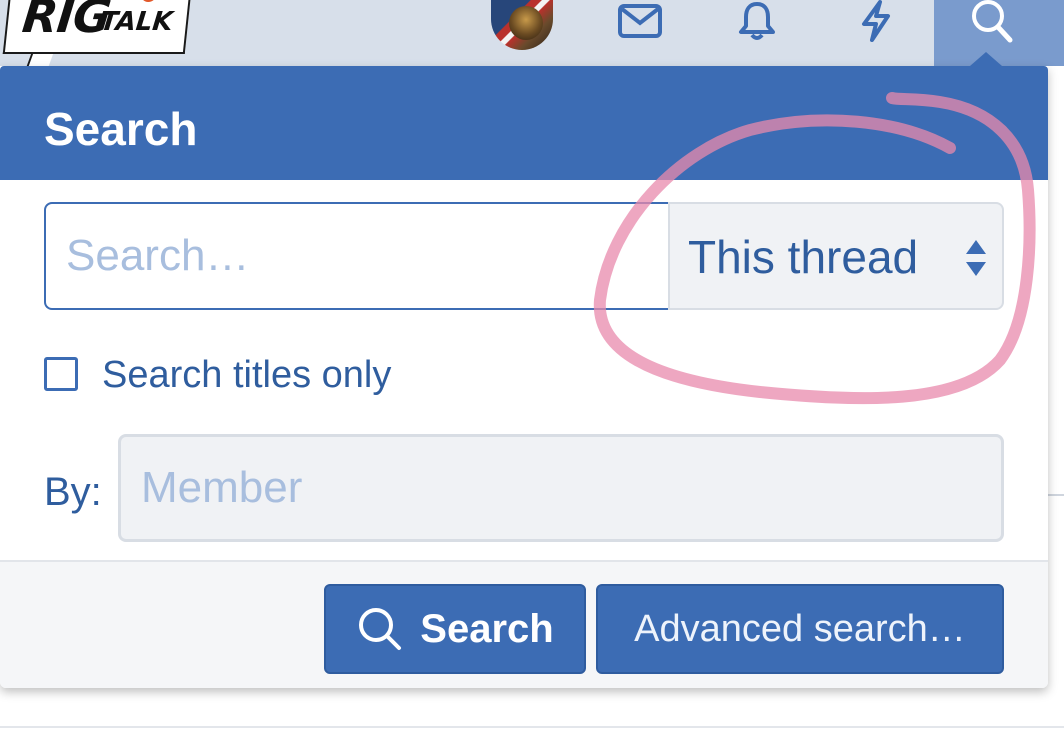 The height and width of the screenshot is (754, 1064). Describe the element at coordinates (357, 256) in the screenshot. I see `search-input` at that location.